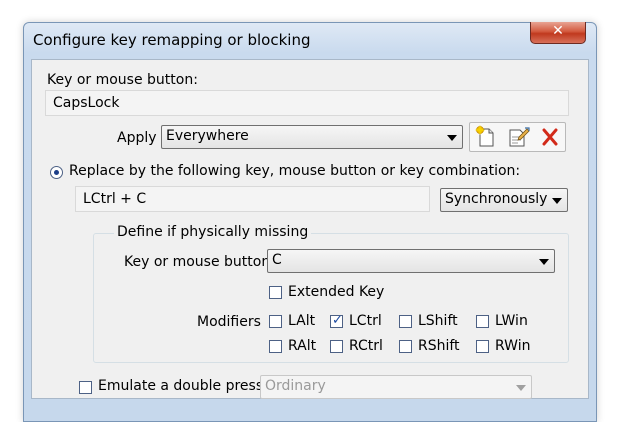 The width and height of the screenshot is (618, 422). What do you see at coordinates (172, 40) in the screenshot?
I see `window-title: Configure key remapping or blocking` at bounding box center [172, 40].